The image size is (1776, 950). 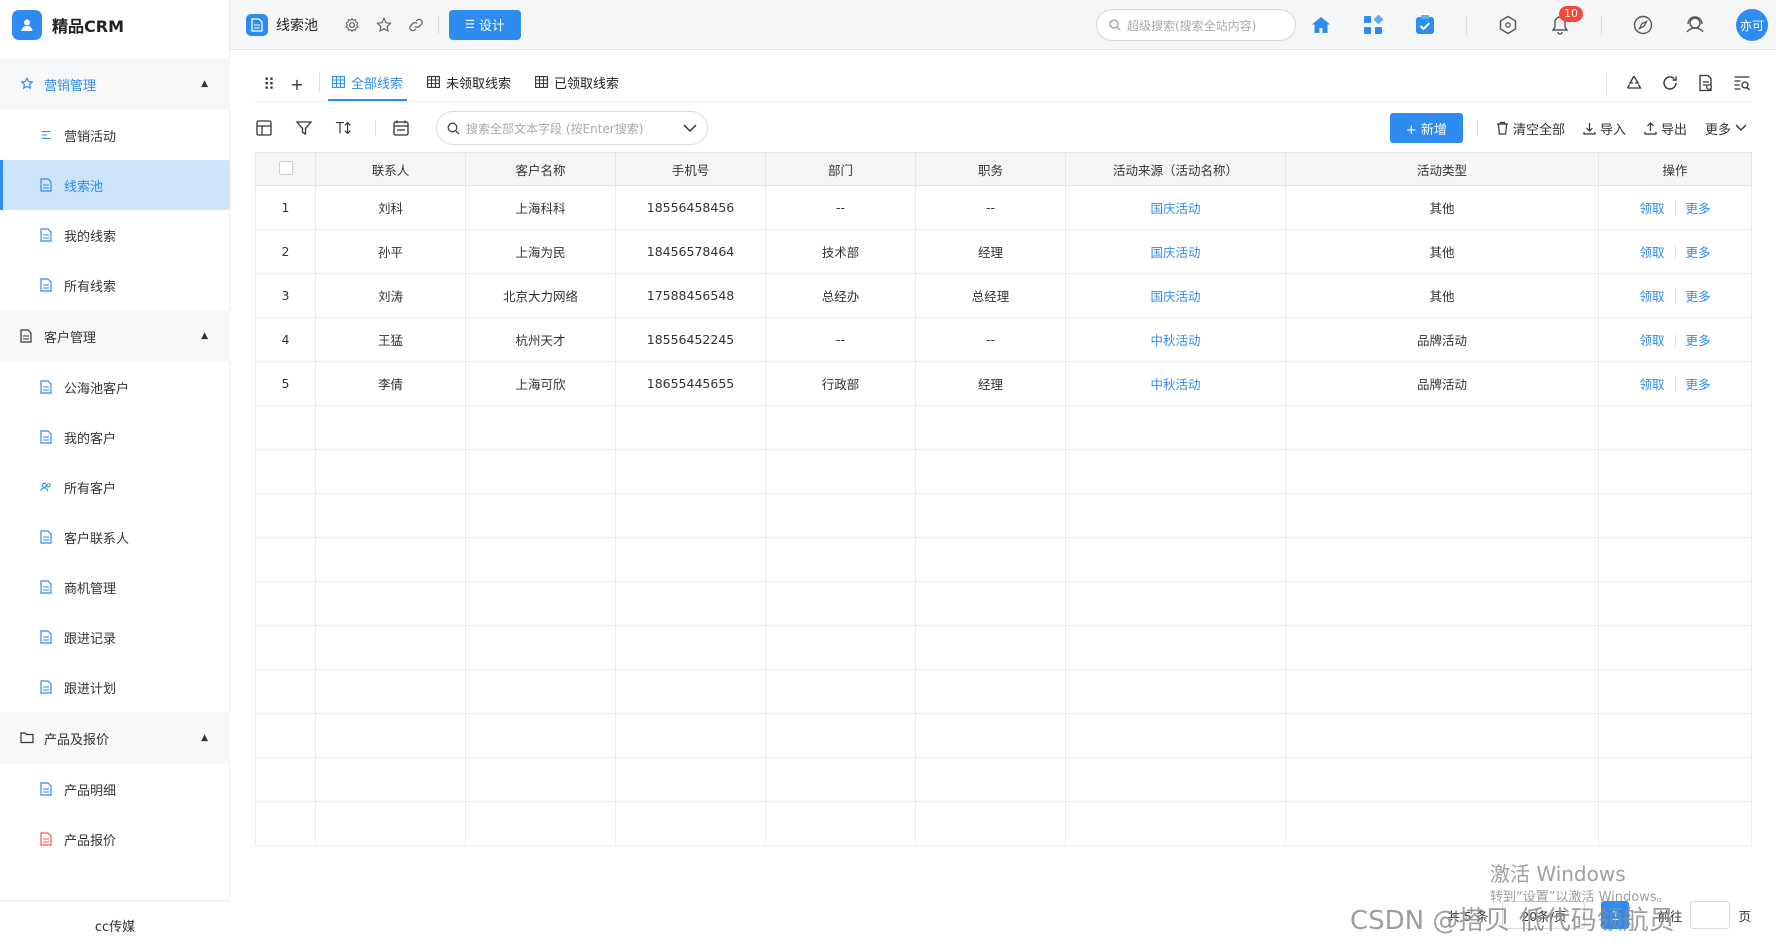 I want to click on menu-group-customers: 客户管理 ▲, so click(x=115, y=336).